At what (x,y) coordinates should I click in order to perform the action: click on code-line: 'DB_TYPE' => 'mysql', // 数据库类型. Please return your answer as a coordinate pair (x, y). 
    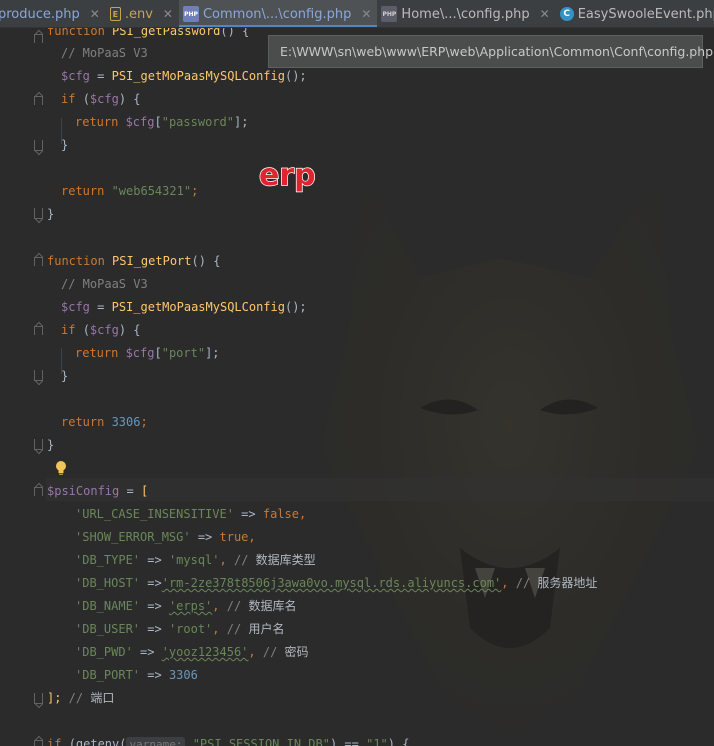
    Looking at the image, I should click on (195, 560).